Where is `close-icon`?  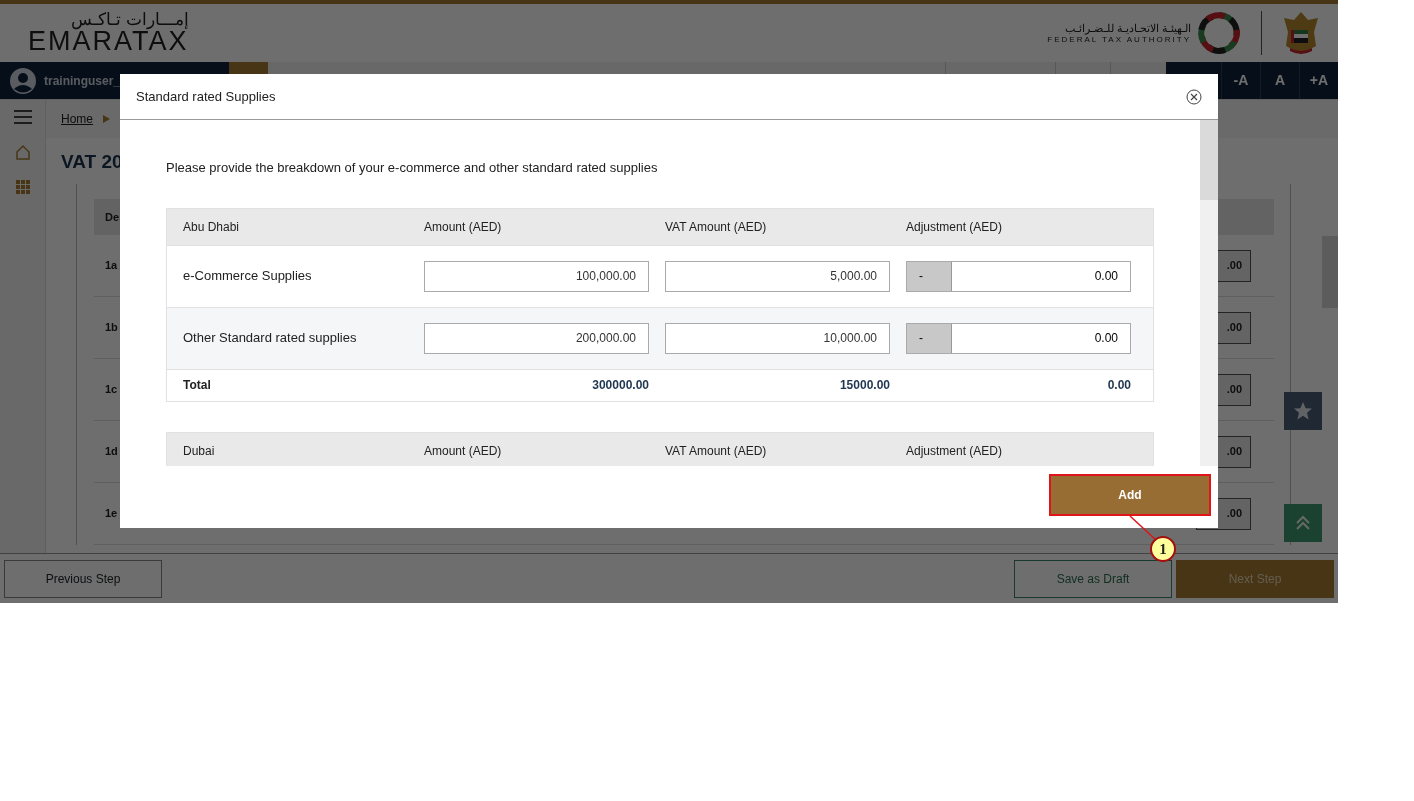
close-icon is located at coordinates (1194, 96).